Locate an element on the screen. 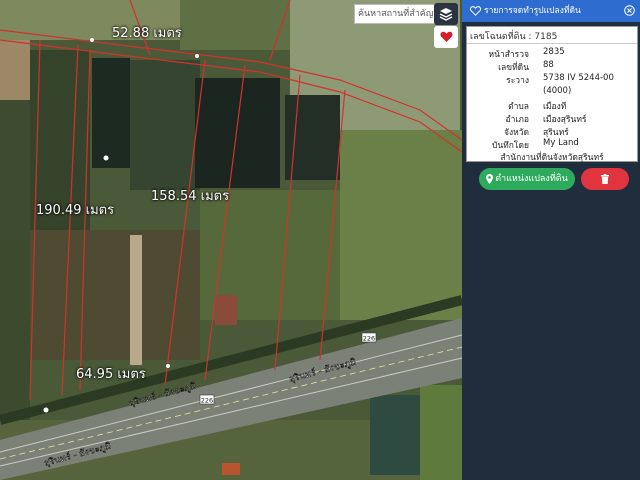  subdistrict-label: ตำบล is located at coordinates (518, 107).